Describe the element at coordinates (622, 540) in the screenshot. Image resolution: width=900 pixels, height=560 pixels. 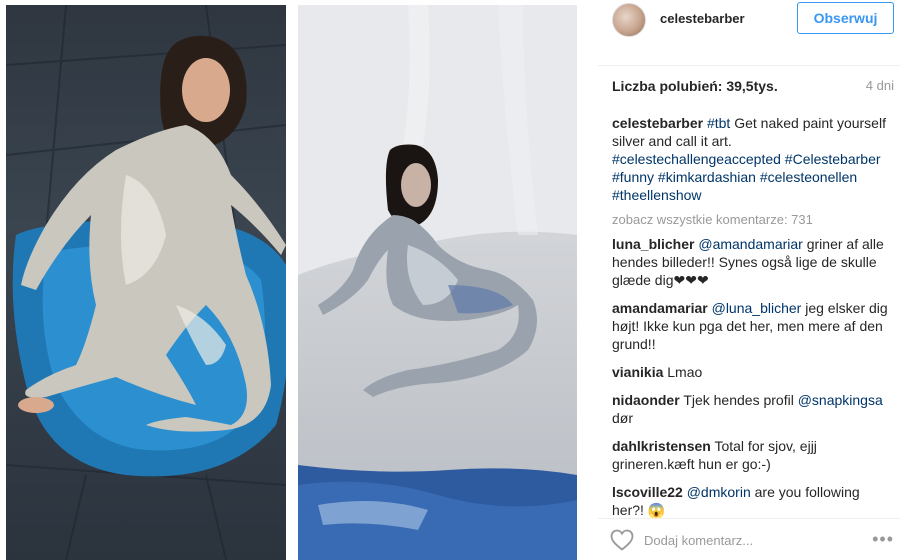
I see `heart-icon` at that location.